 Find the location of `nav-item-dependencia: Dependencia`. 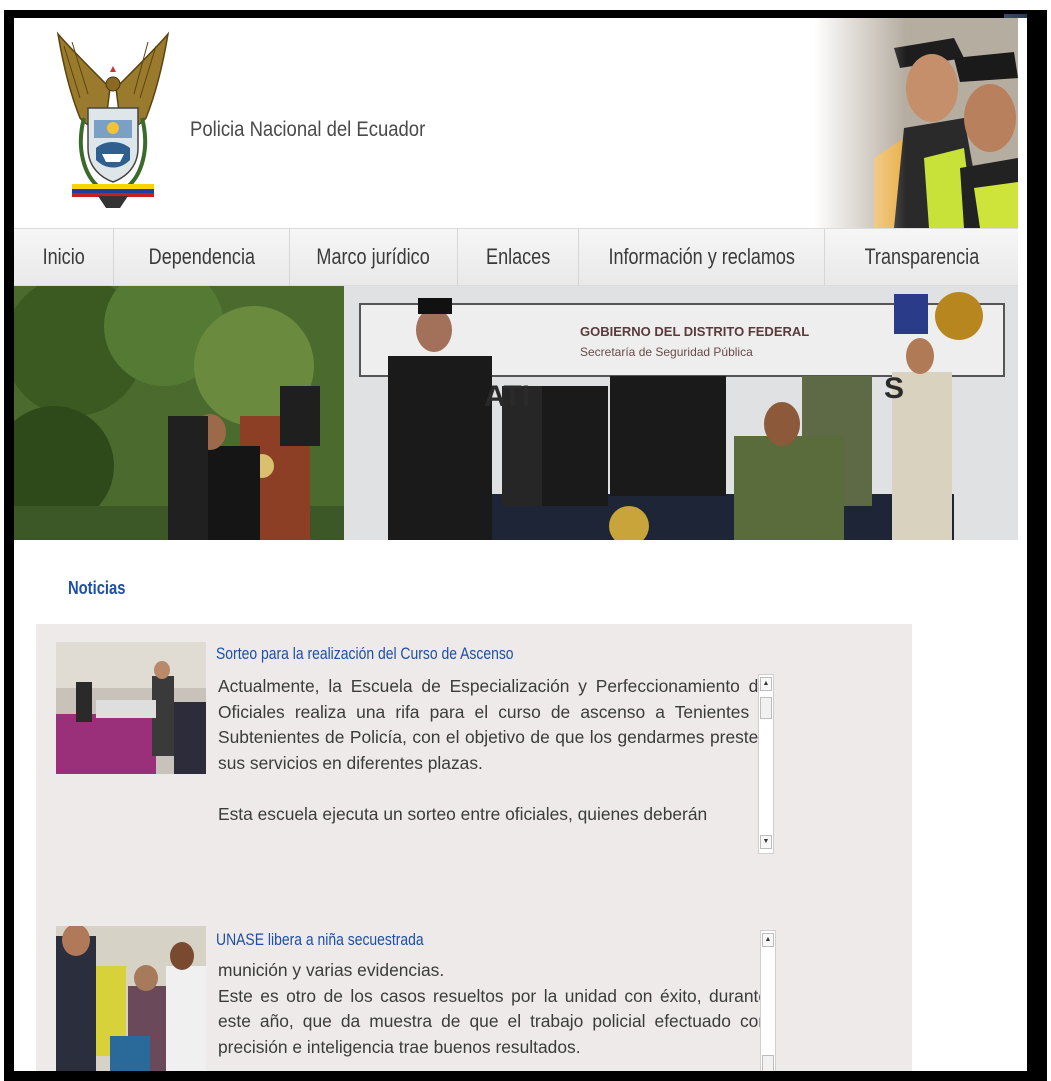

nav-item-dependencia: Dependencia is located at coordinates (202, 257).